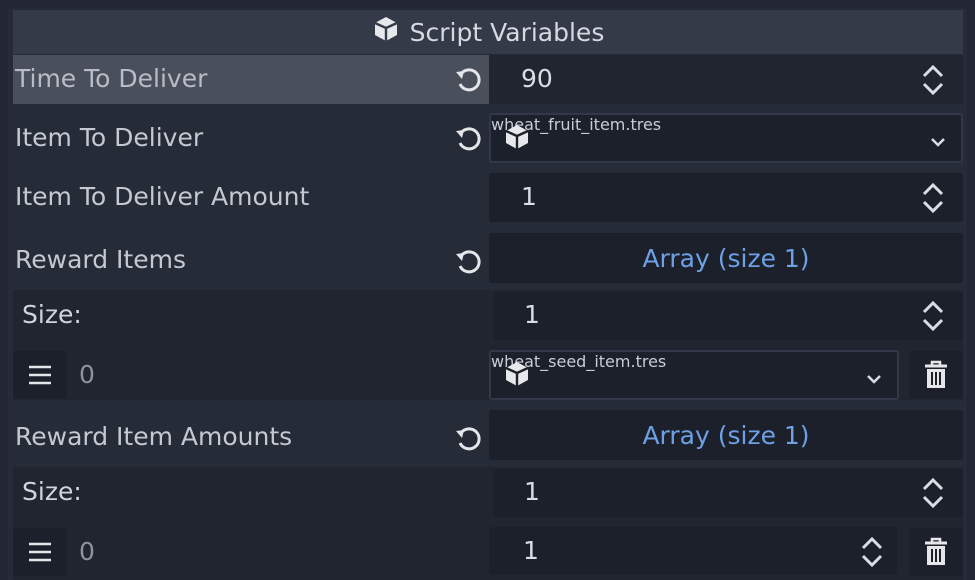 This screenshot has height=580, width=975. I want to click on item-to-deliver-amount-label: Item To Deliver Amount, so click(162, 196).